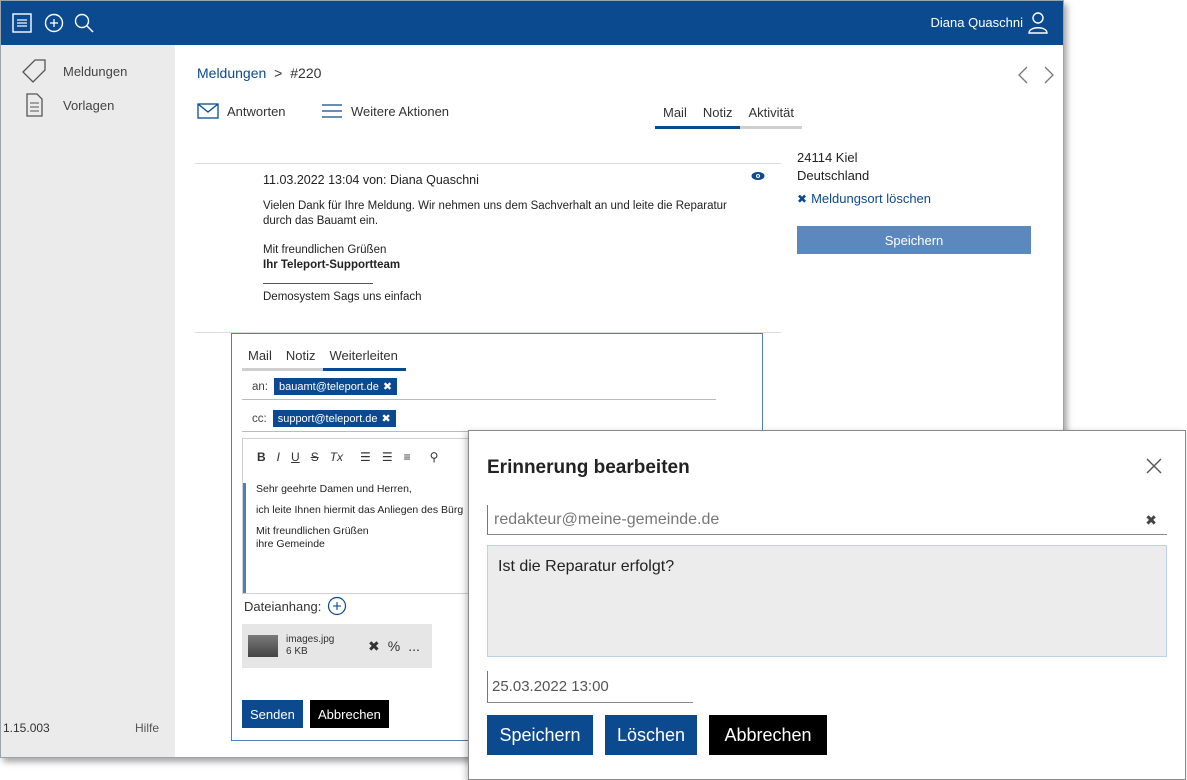 This screenshot has width=1187, height=780. What do you see at coordinates (827, 157) in the screenshot?
I see `location-city: 24114 Kiel` at bounding box center [827, 157].